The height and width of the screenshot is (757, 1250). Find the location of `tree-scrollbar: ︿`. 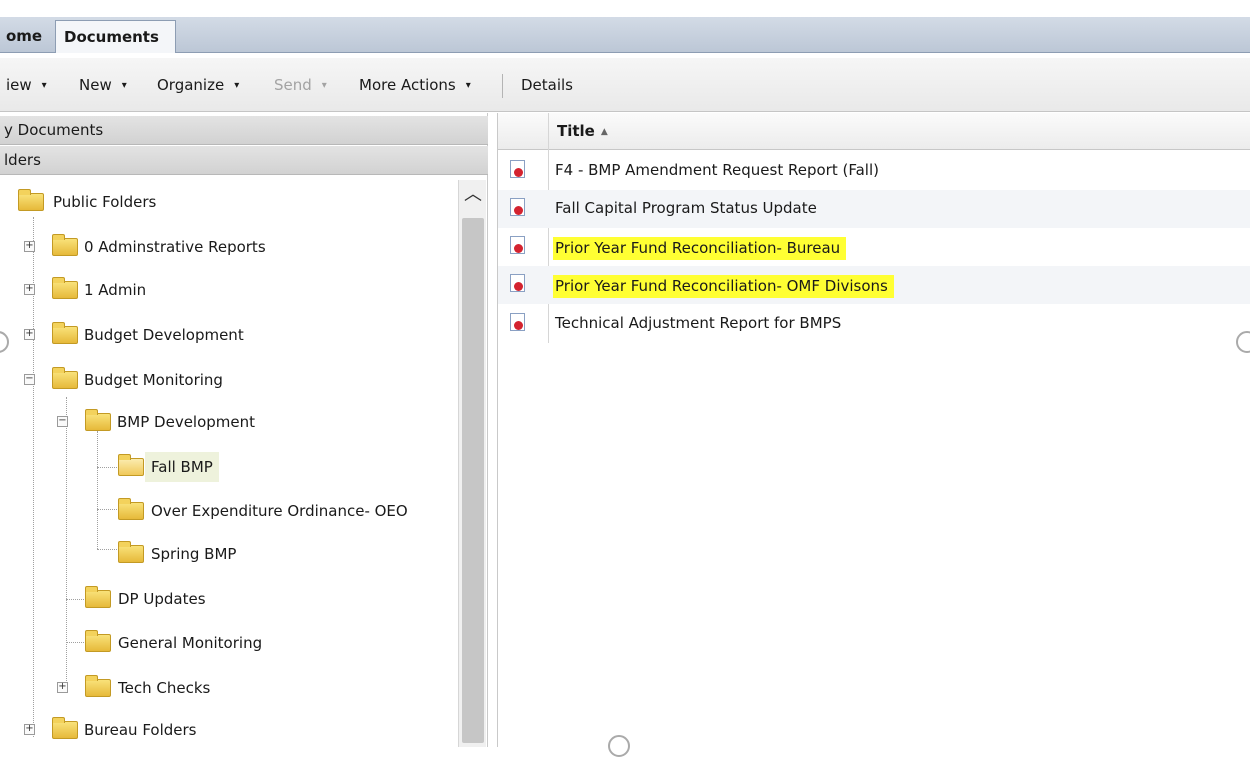

tree-scrollbar: ︿ is located at coordinates (472, 463).